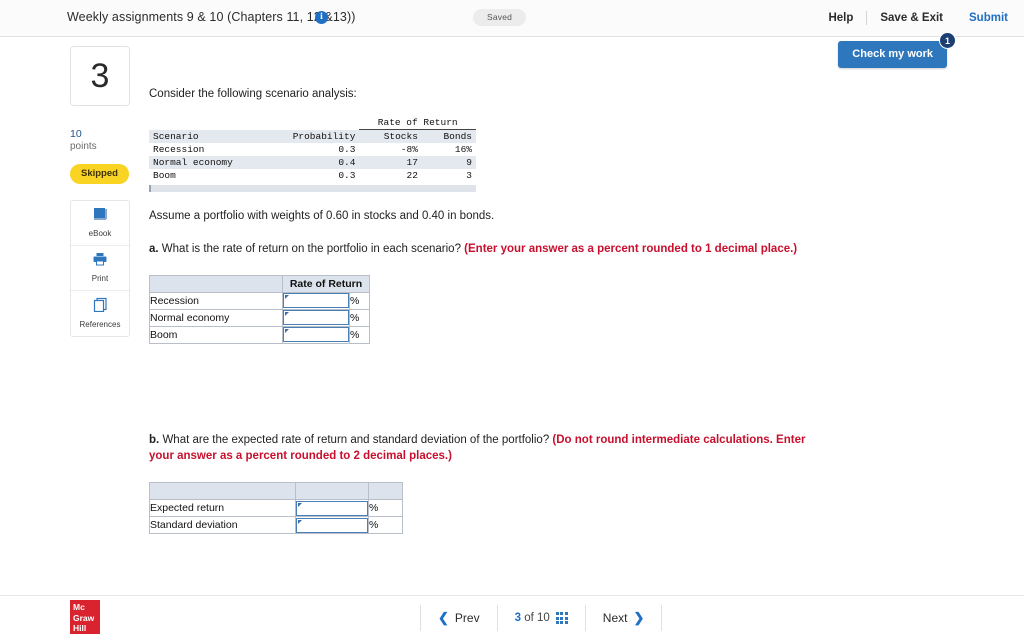 The image size is (1024, 640). I want to click on page-total: 10, so click(543, 618).